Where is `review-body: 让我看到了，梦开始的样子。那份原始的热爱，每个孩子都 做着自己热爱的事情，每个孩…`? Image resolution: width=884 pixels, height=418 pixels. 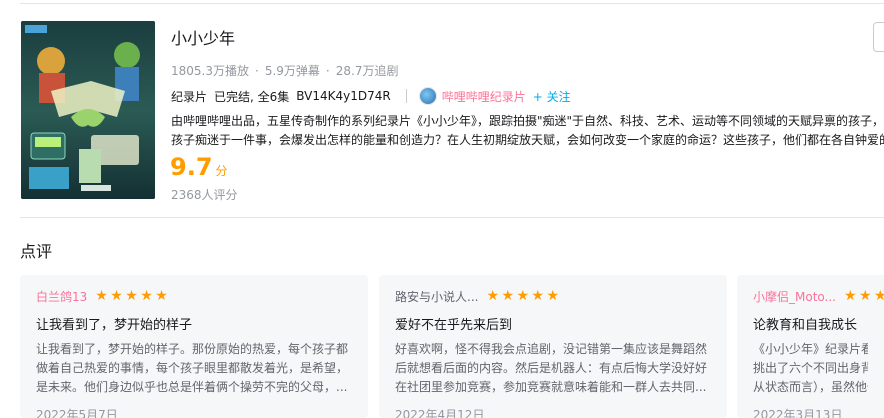 review-body: 让我看到了，梦开始的样子。那份原始的热爱，每个孩子都 做着自己热爱的事情，每个孩… is located at coordinates (194, 368).